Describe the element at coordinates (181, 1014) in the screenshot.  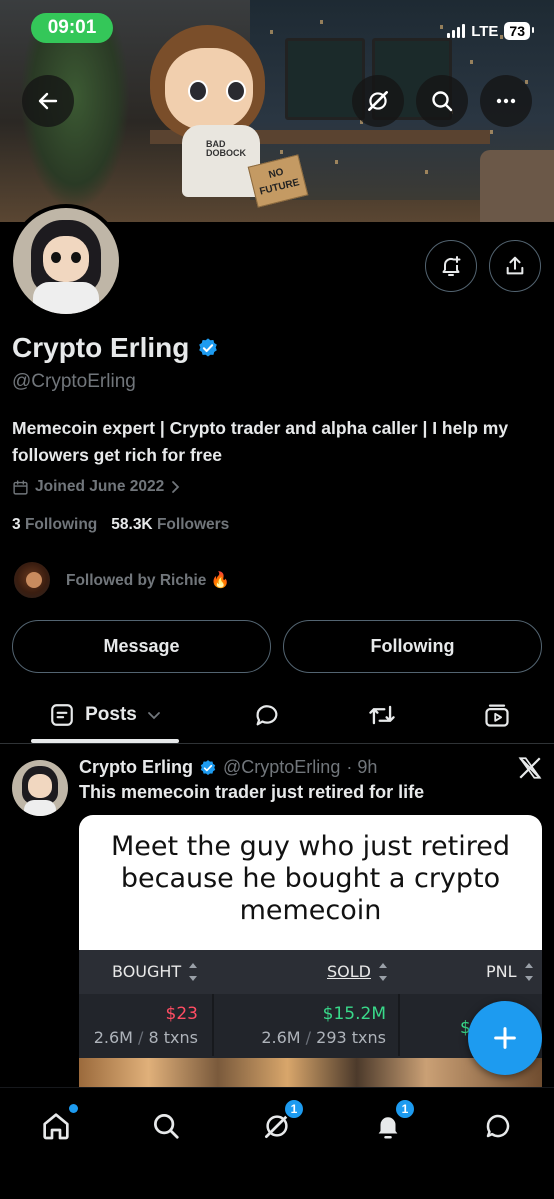
I see `bought-value: $23` at that location.